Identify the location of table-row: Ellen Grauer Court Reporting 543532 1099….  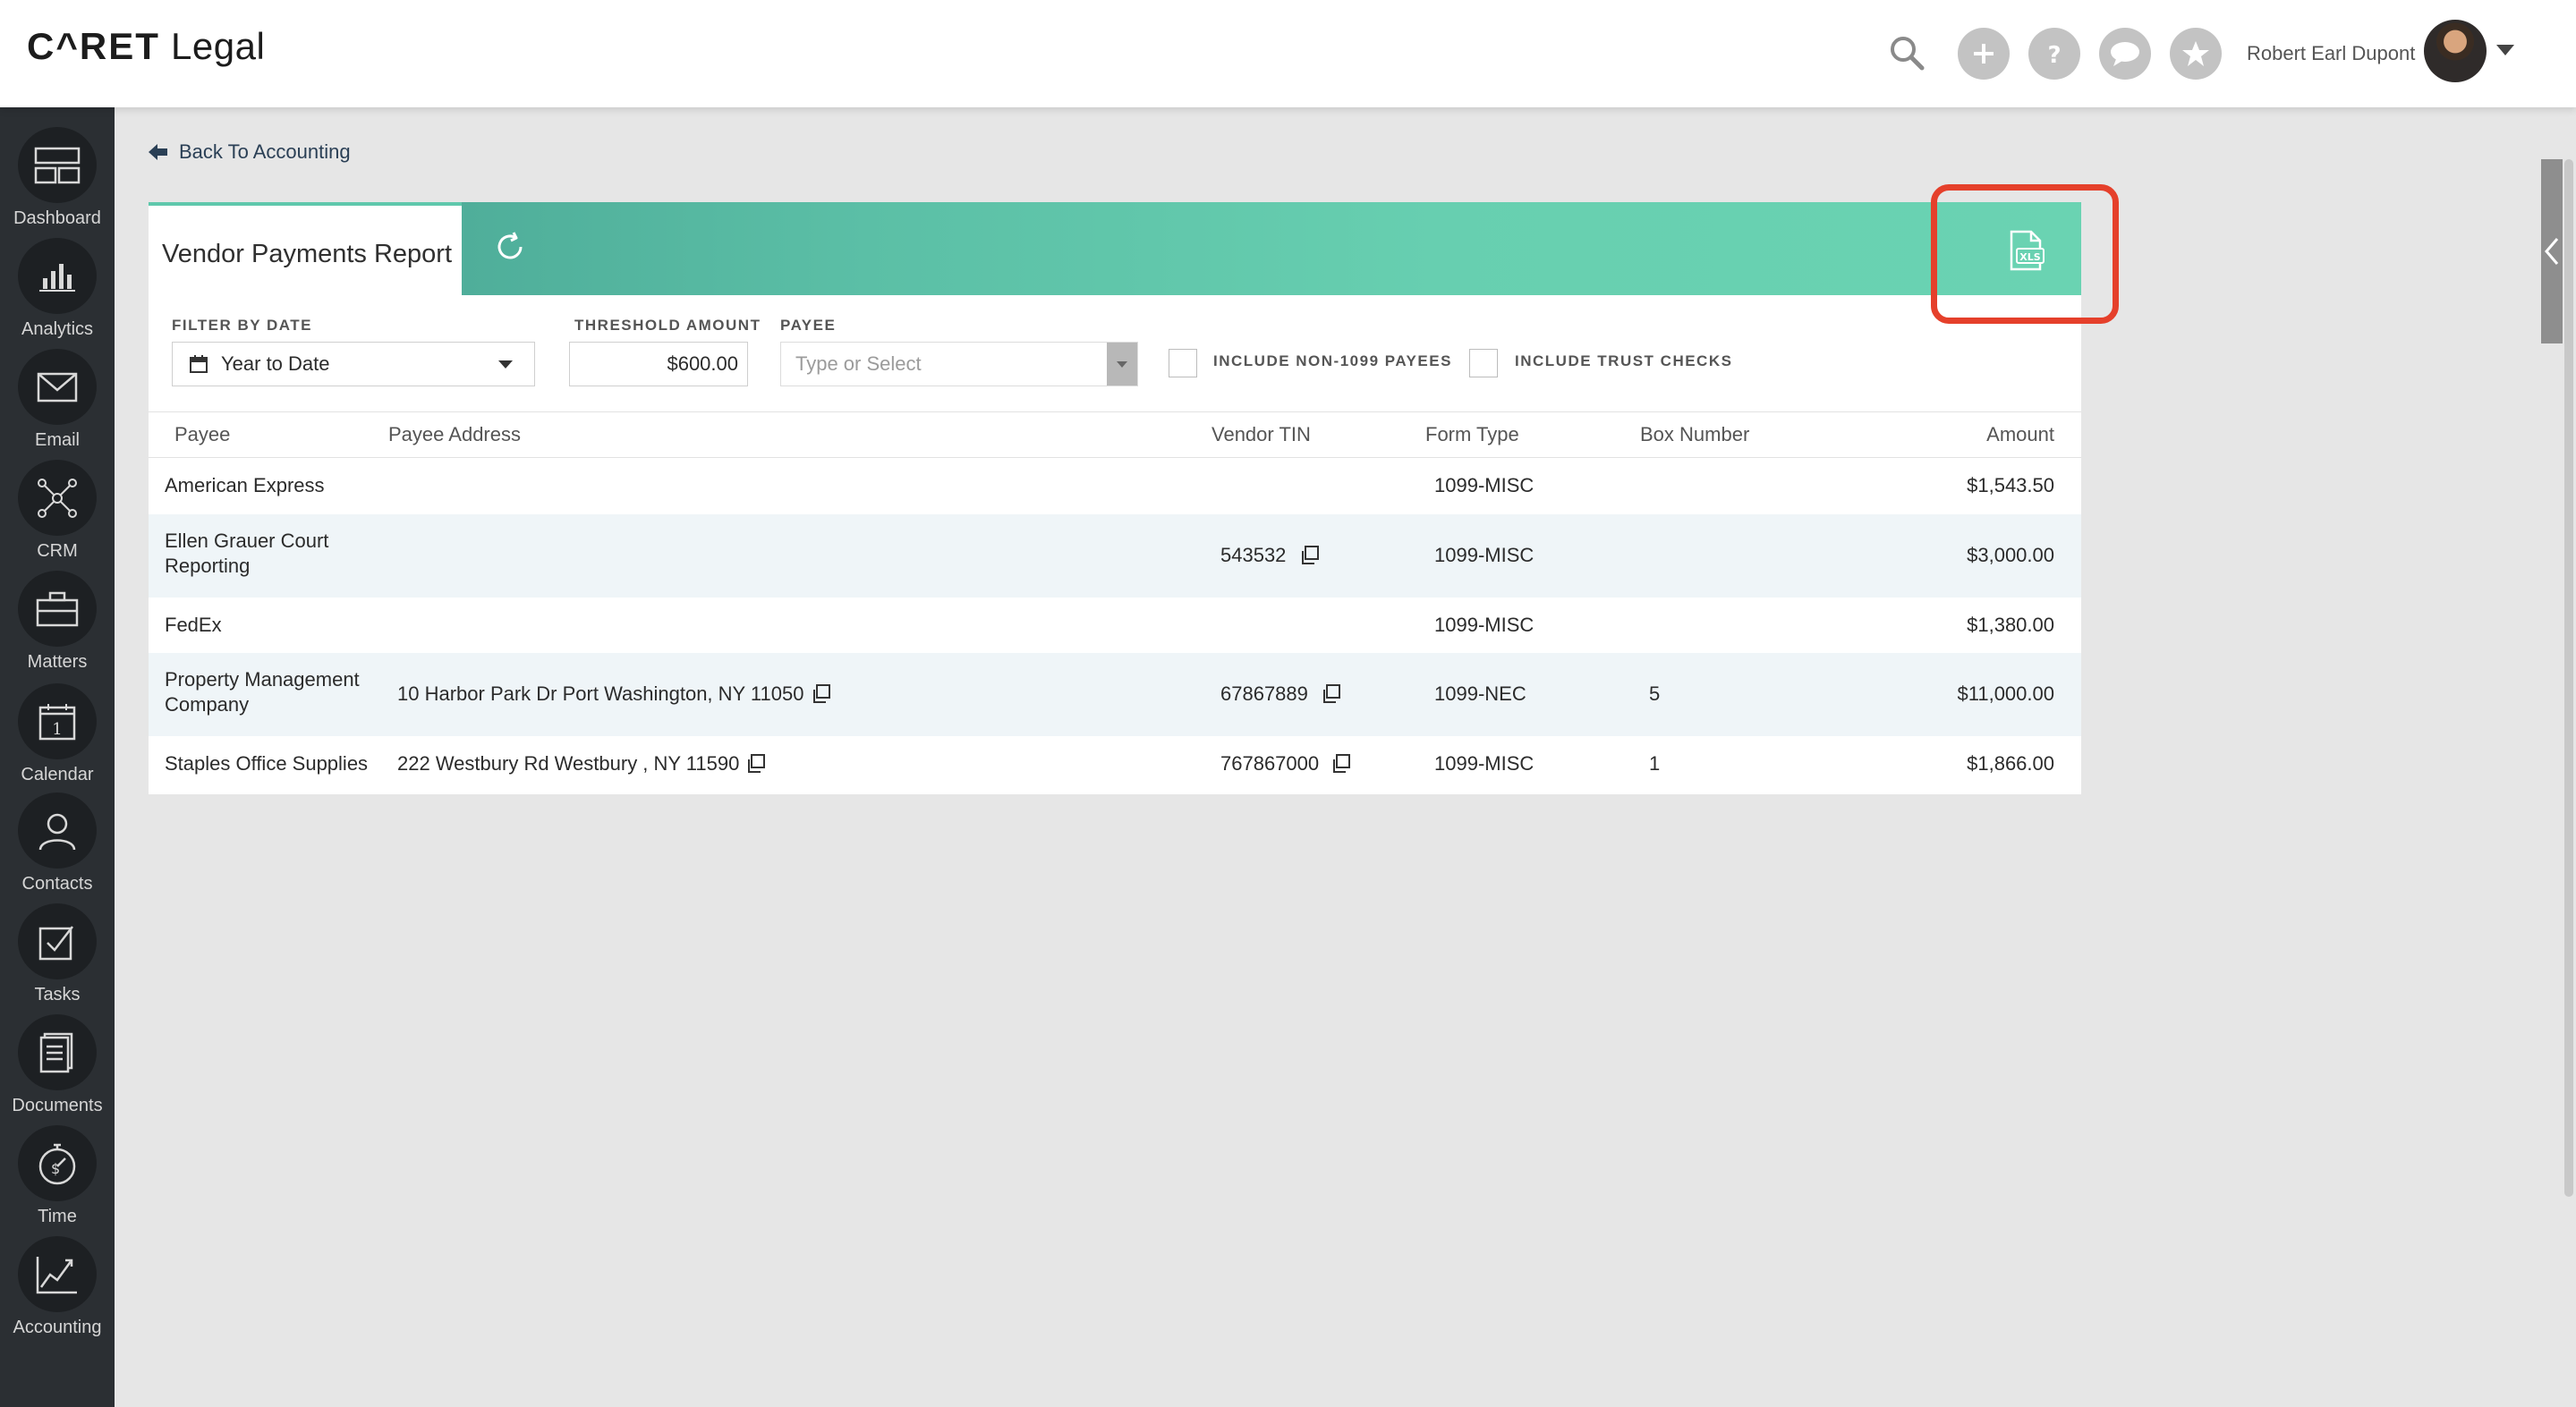
(1115, 556).